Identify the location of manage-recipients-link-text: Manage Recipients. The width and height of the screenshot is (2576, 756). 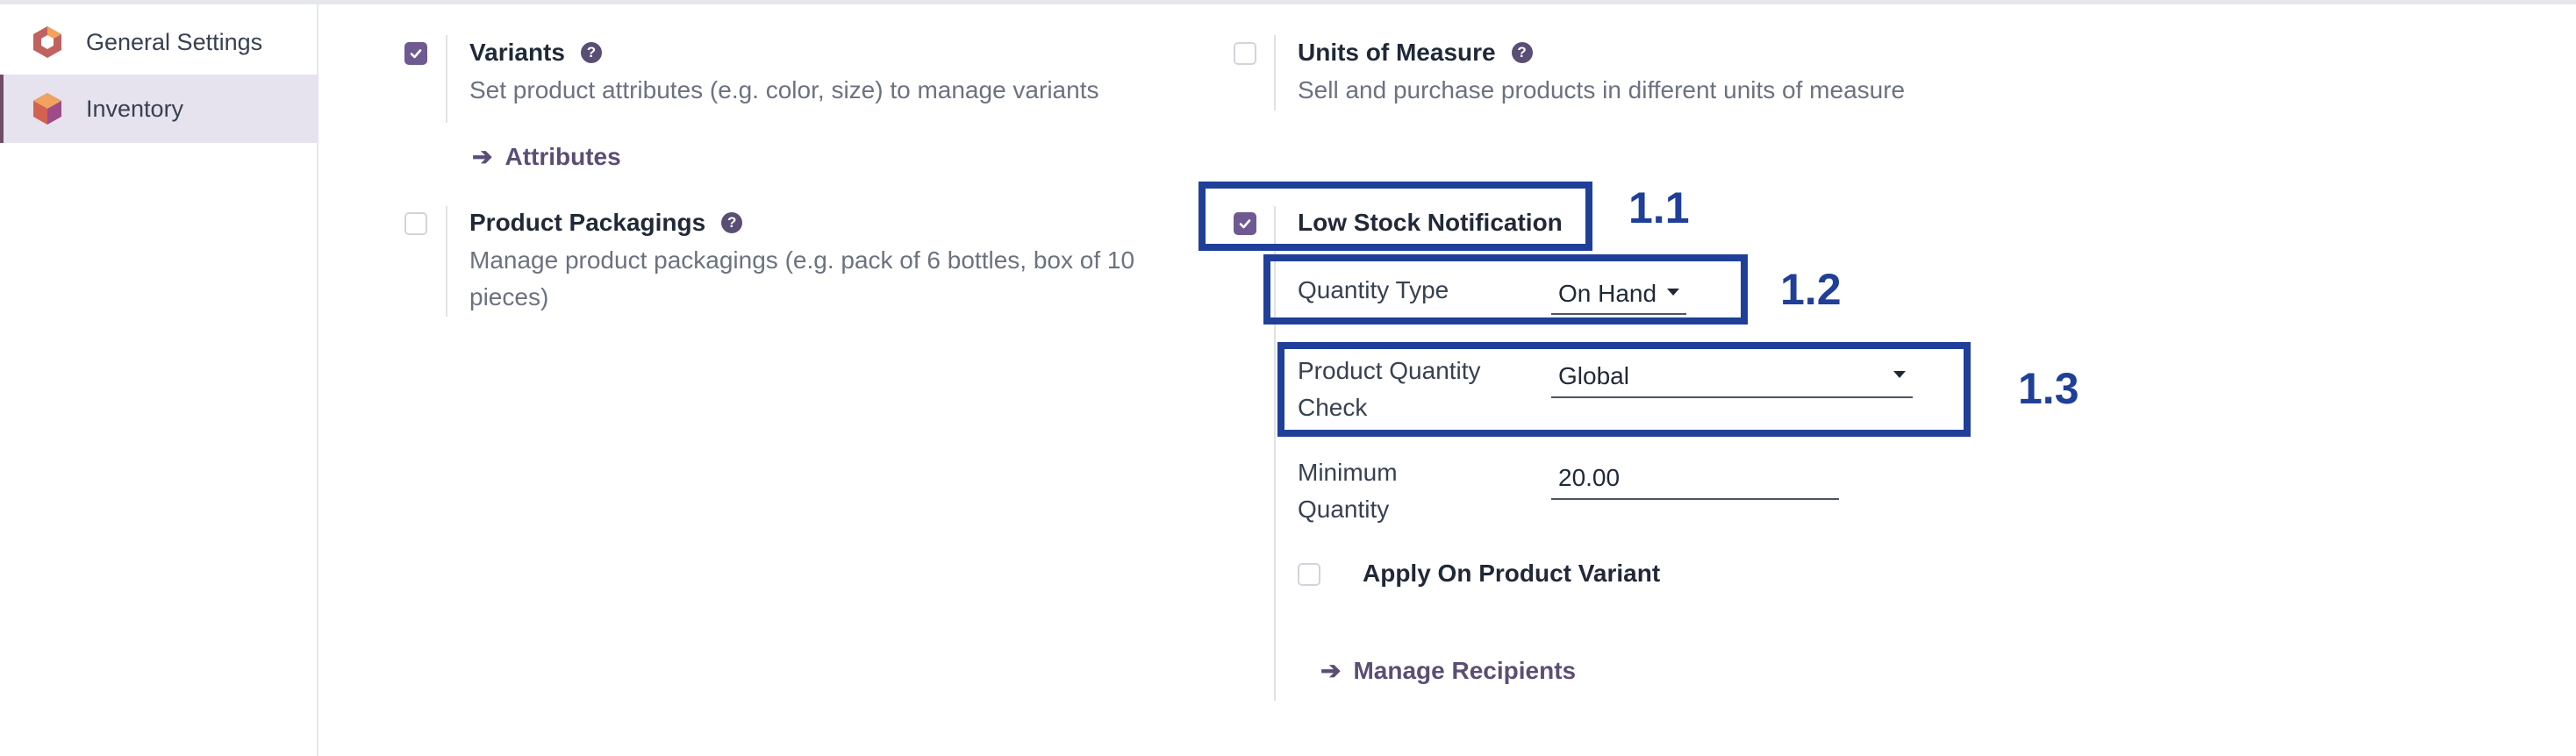
(1465, 670).